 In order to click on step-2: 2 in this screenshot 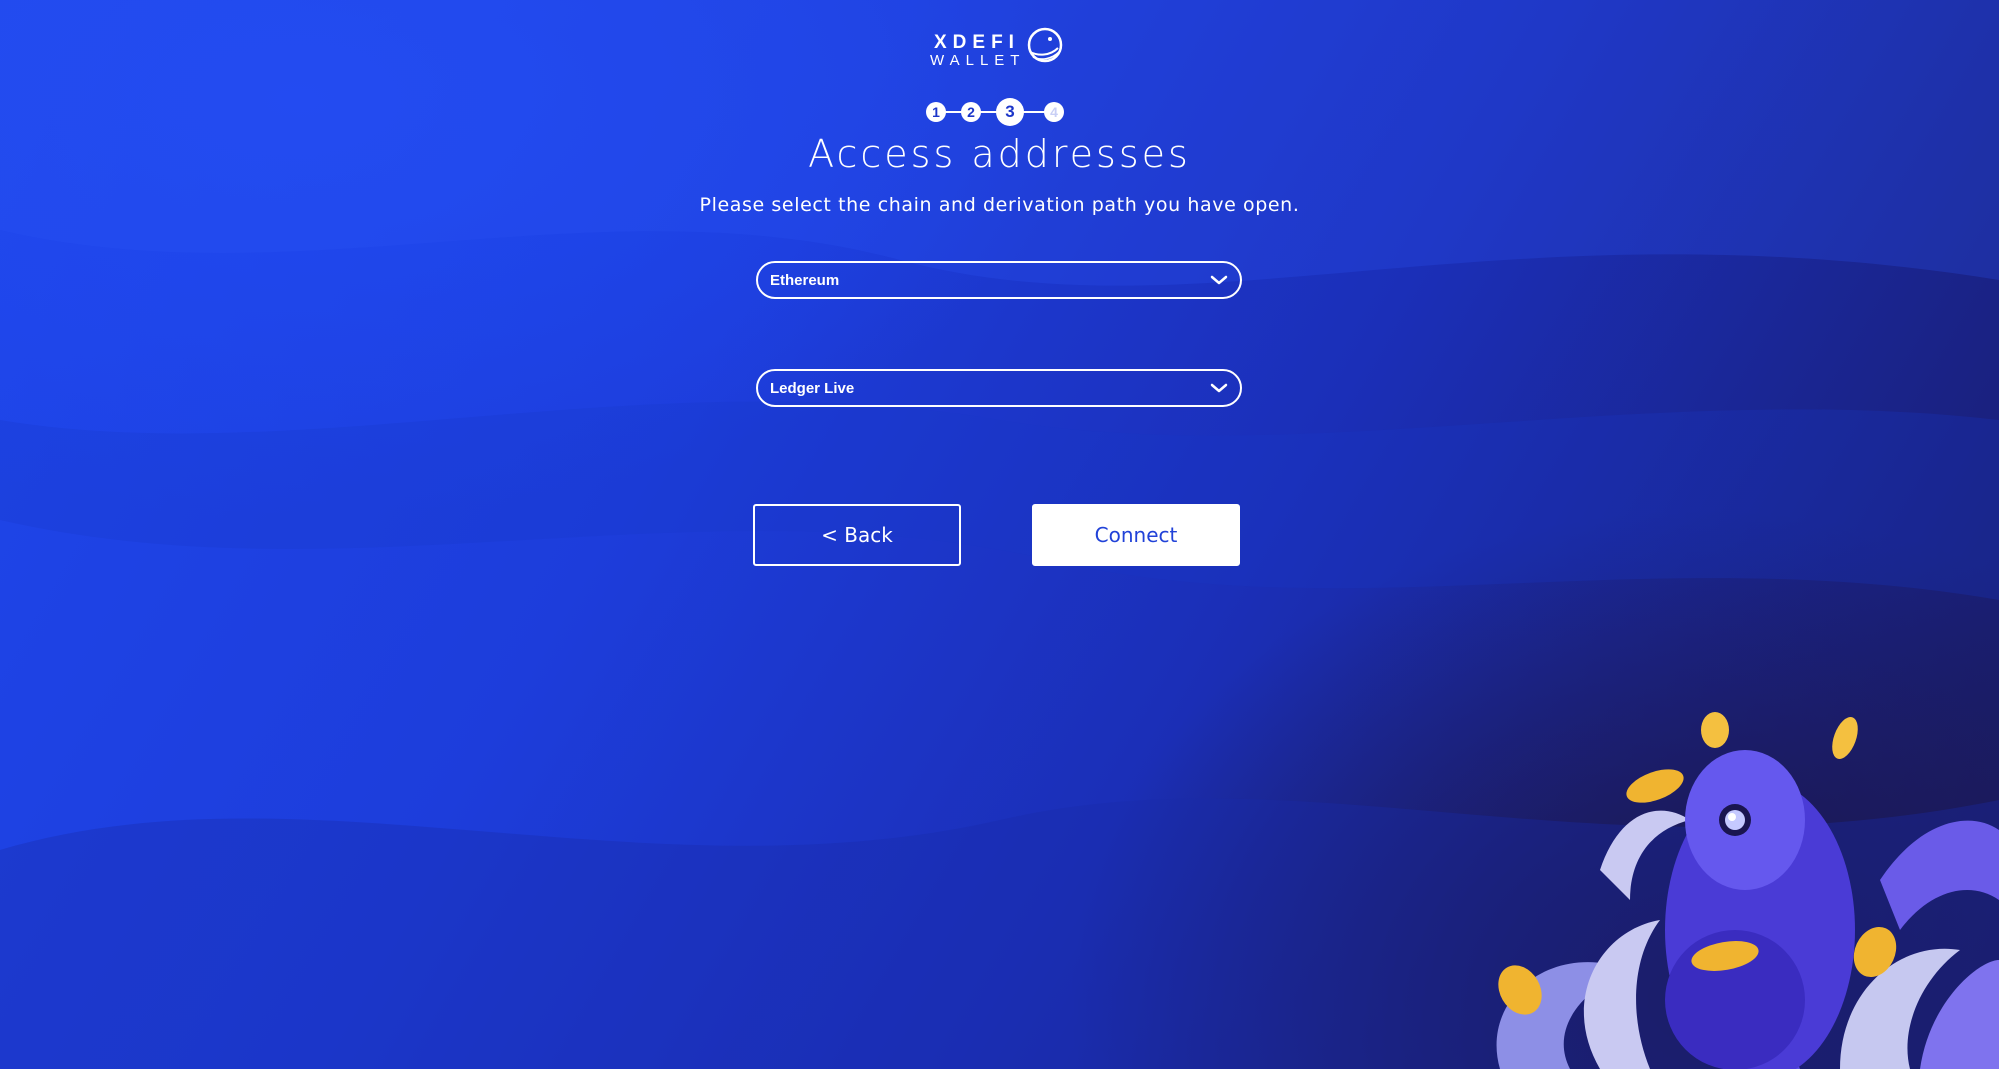, I will do `click(971, 112)`.